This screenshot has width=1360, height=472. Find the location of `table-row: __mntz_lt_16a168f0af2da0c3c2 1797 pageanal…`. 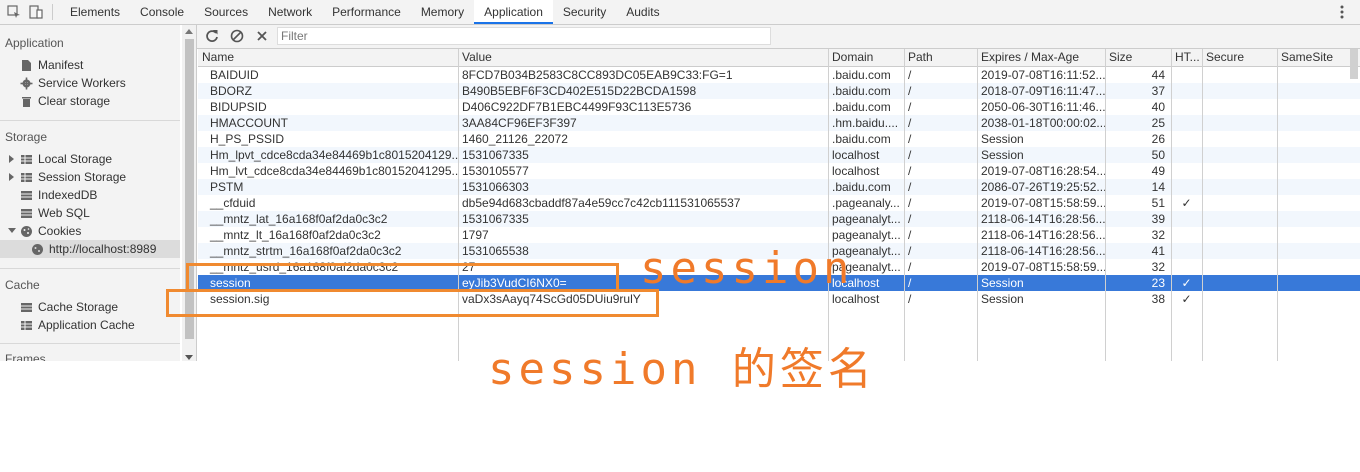

table-row: __mntz_lt_16a168f0af2da0c3c2 1797 pageanal… is located at coordinates (779, 235).